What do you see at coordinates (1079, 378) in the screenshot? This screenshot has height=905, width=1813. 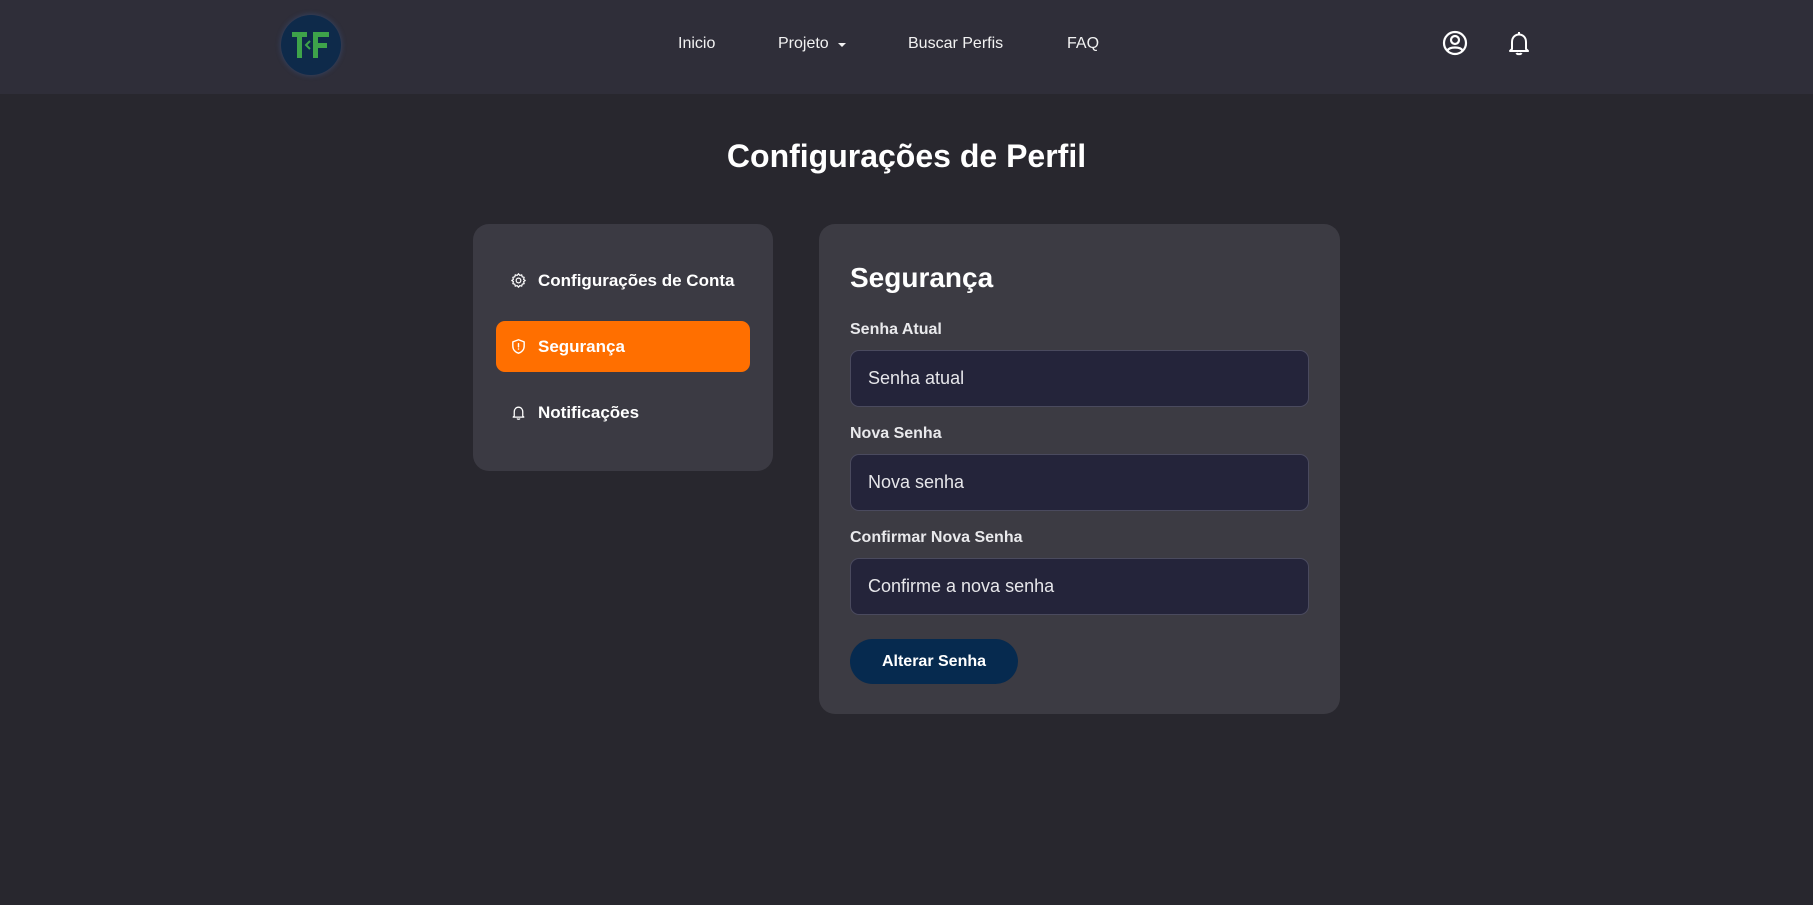 I see `current-password-input` at bounding box center [1079, 378].